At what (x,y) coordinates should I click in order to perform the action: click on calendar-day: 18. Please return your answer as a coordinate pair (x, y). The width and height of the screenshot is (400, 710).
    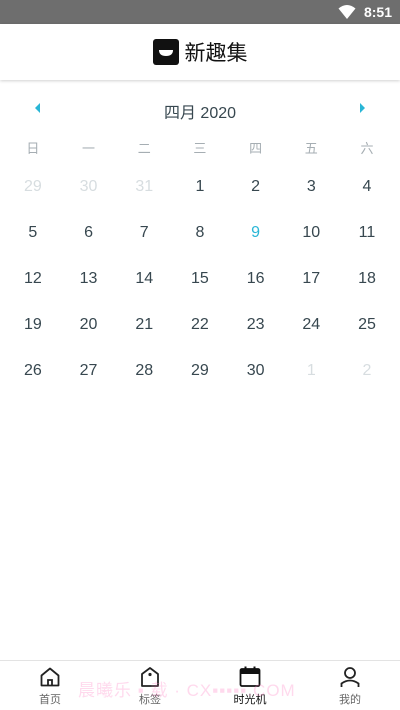
    Looking at the image, I should click on (367, 279).